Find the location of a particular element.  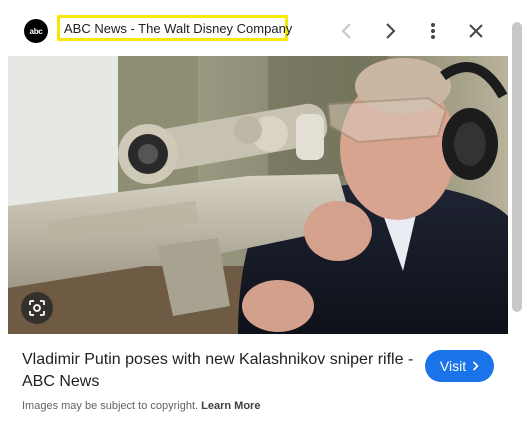

close-icon is located at coordinates (476, 31).